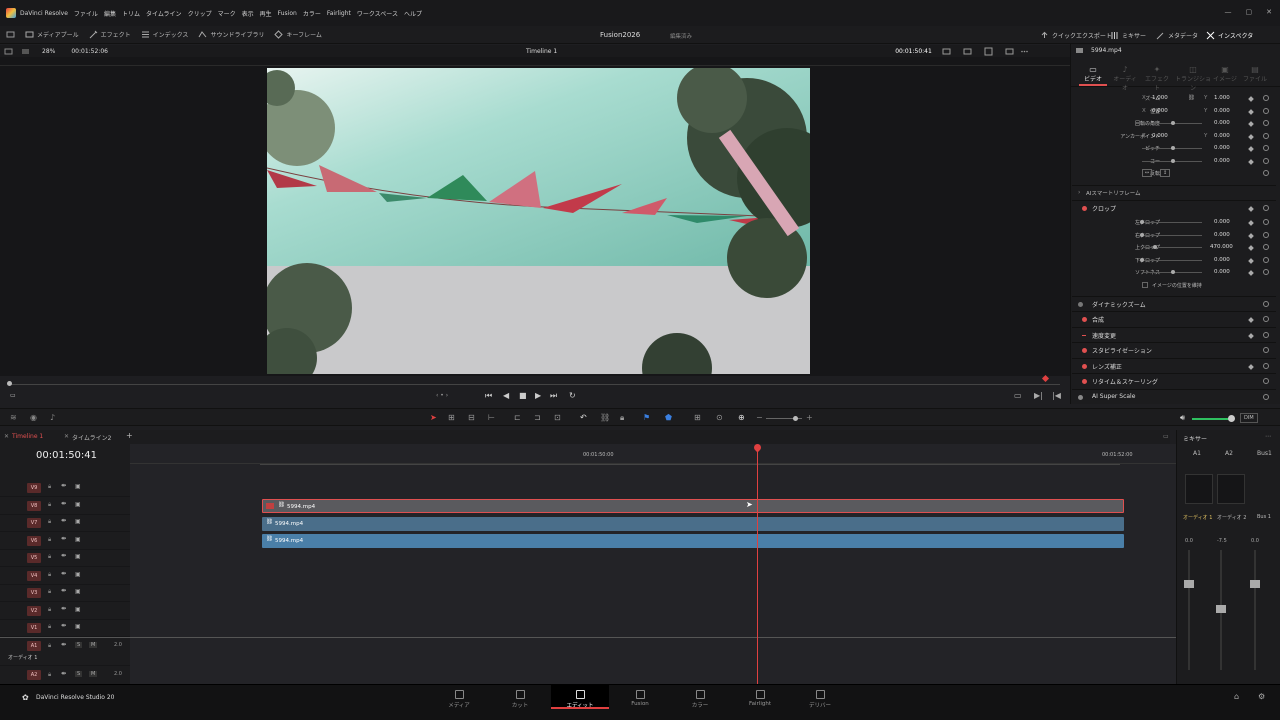 The image size is (1280, 720). Describe the element at coordinates (287, 13) in the screenshot. I see `menu-fusion: Fusion` at that location.